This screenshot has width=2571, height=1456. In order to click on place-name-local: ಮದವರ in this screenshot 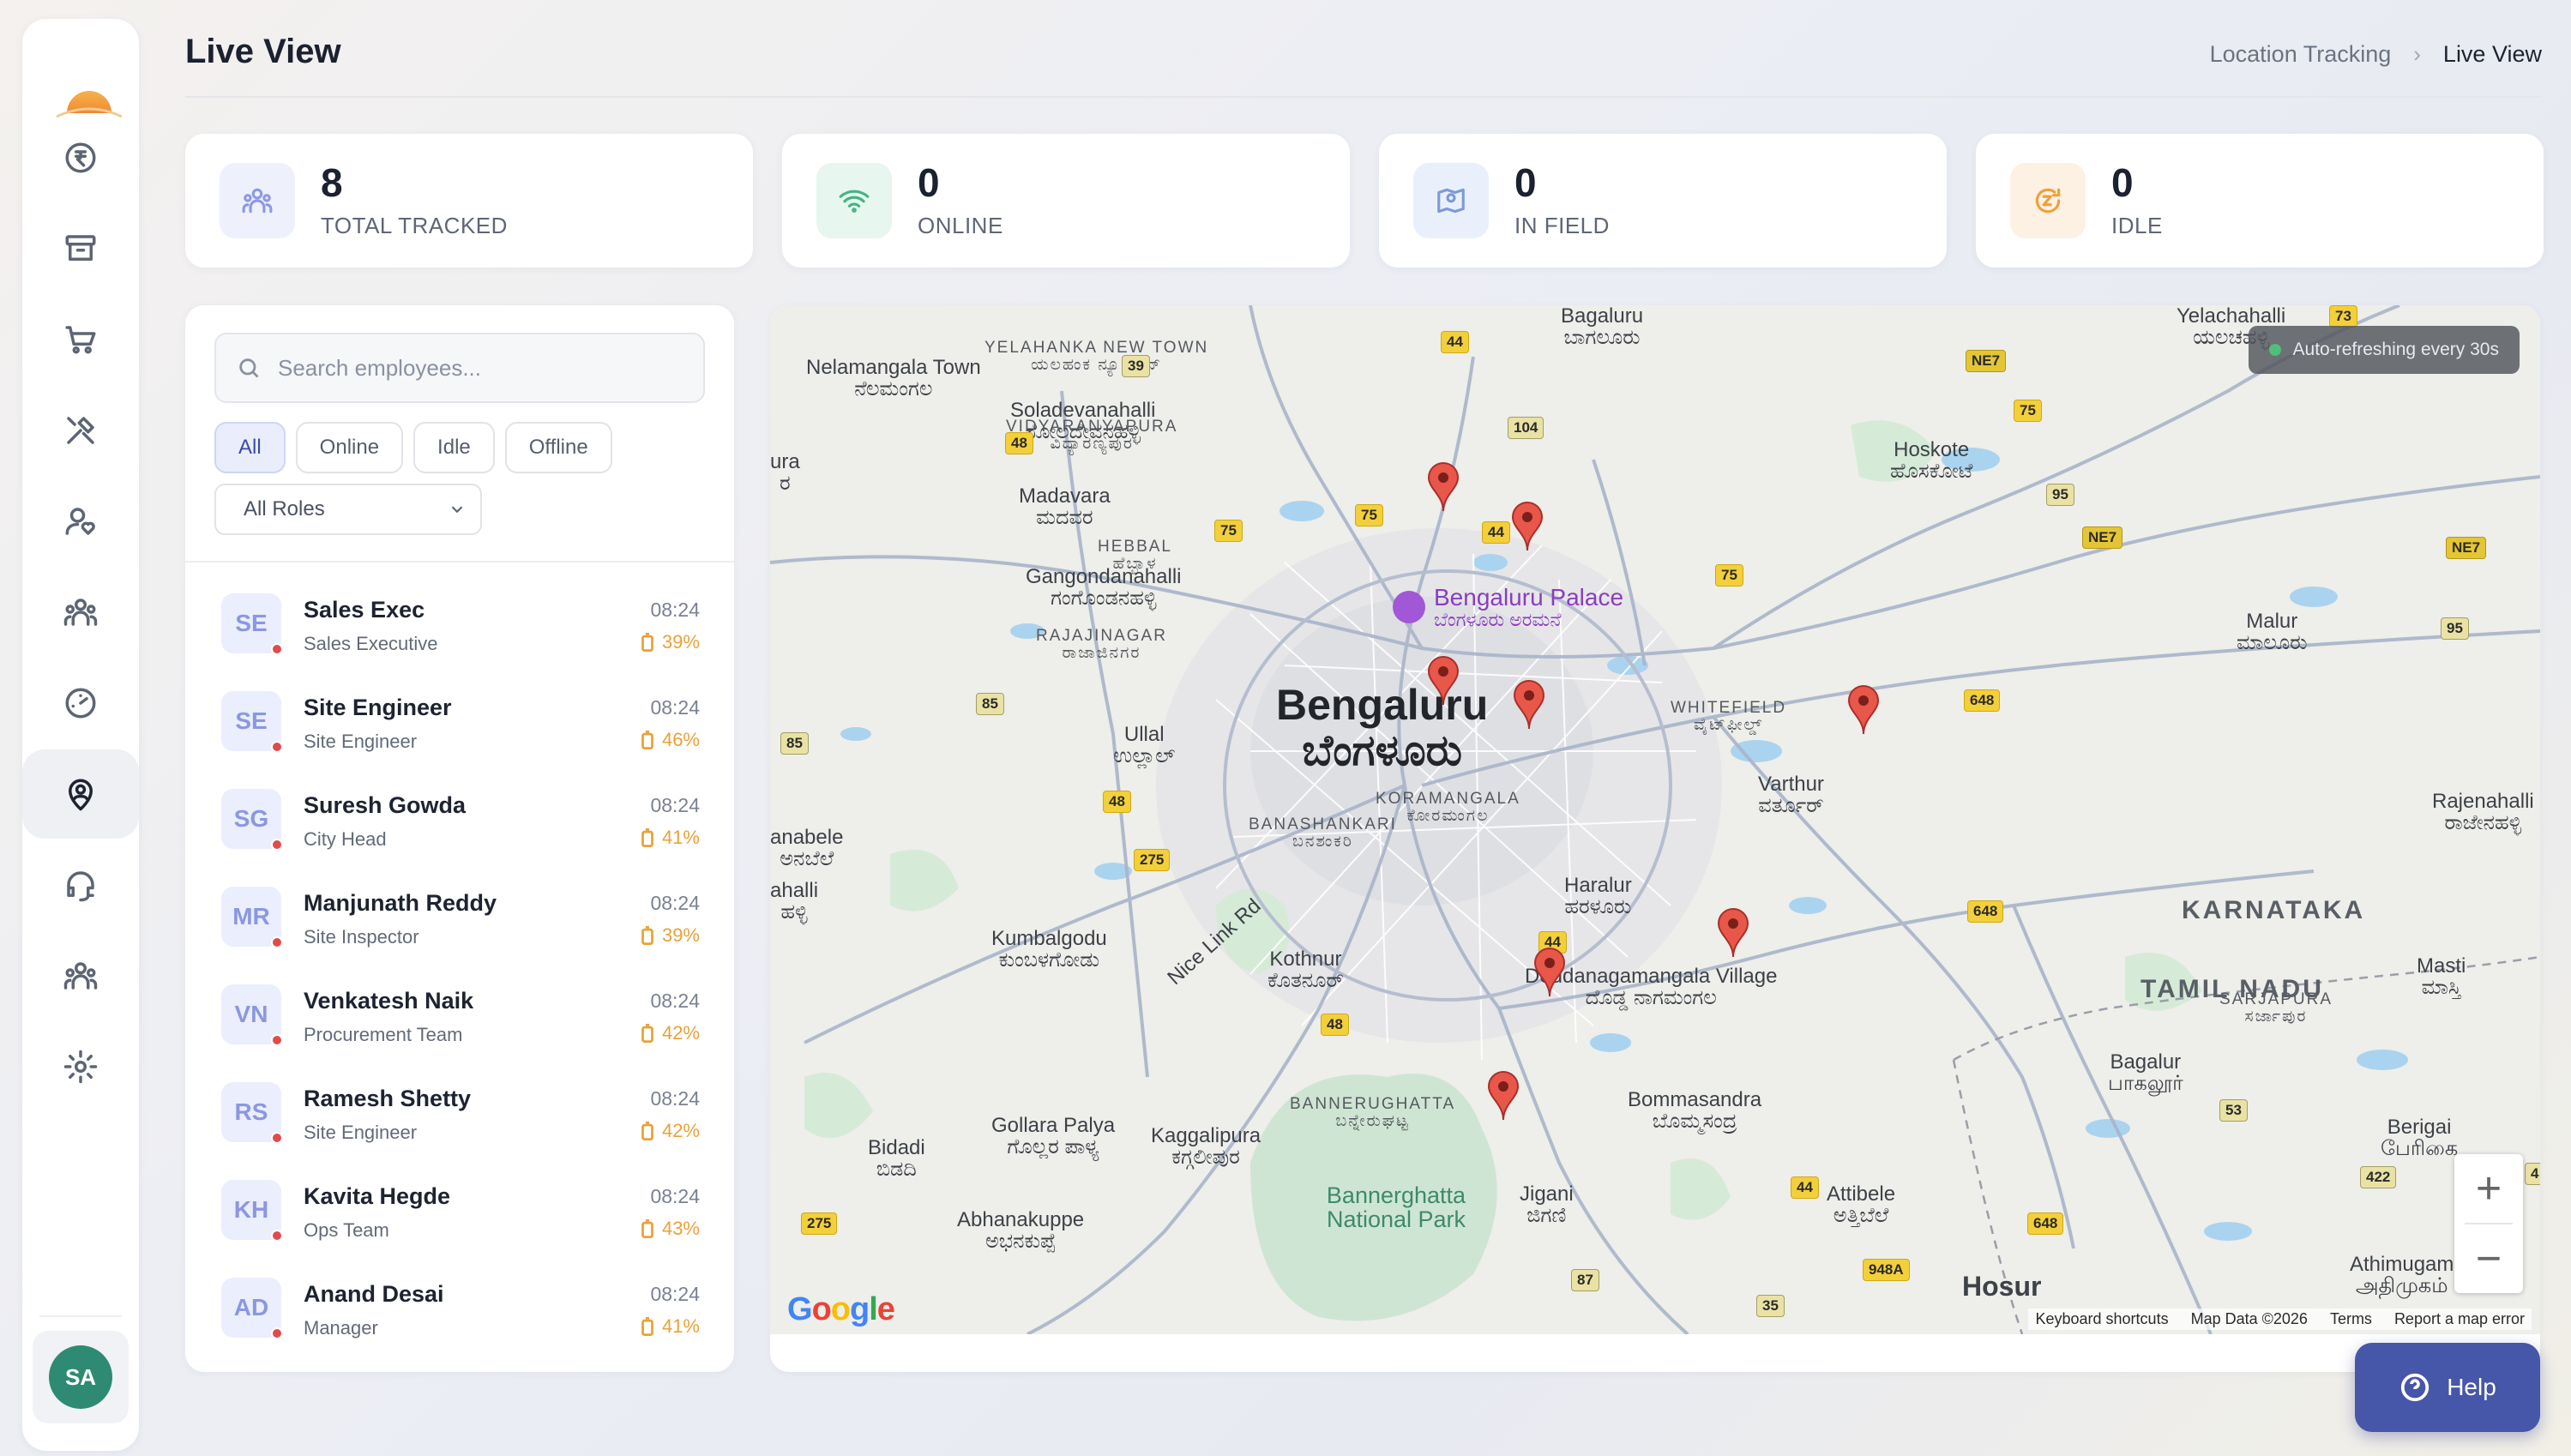, I will do `click(1064, 518)`.